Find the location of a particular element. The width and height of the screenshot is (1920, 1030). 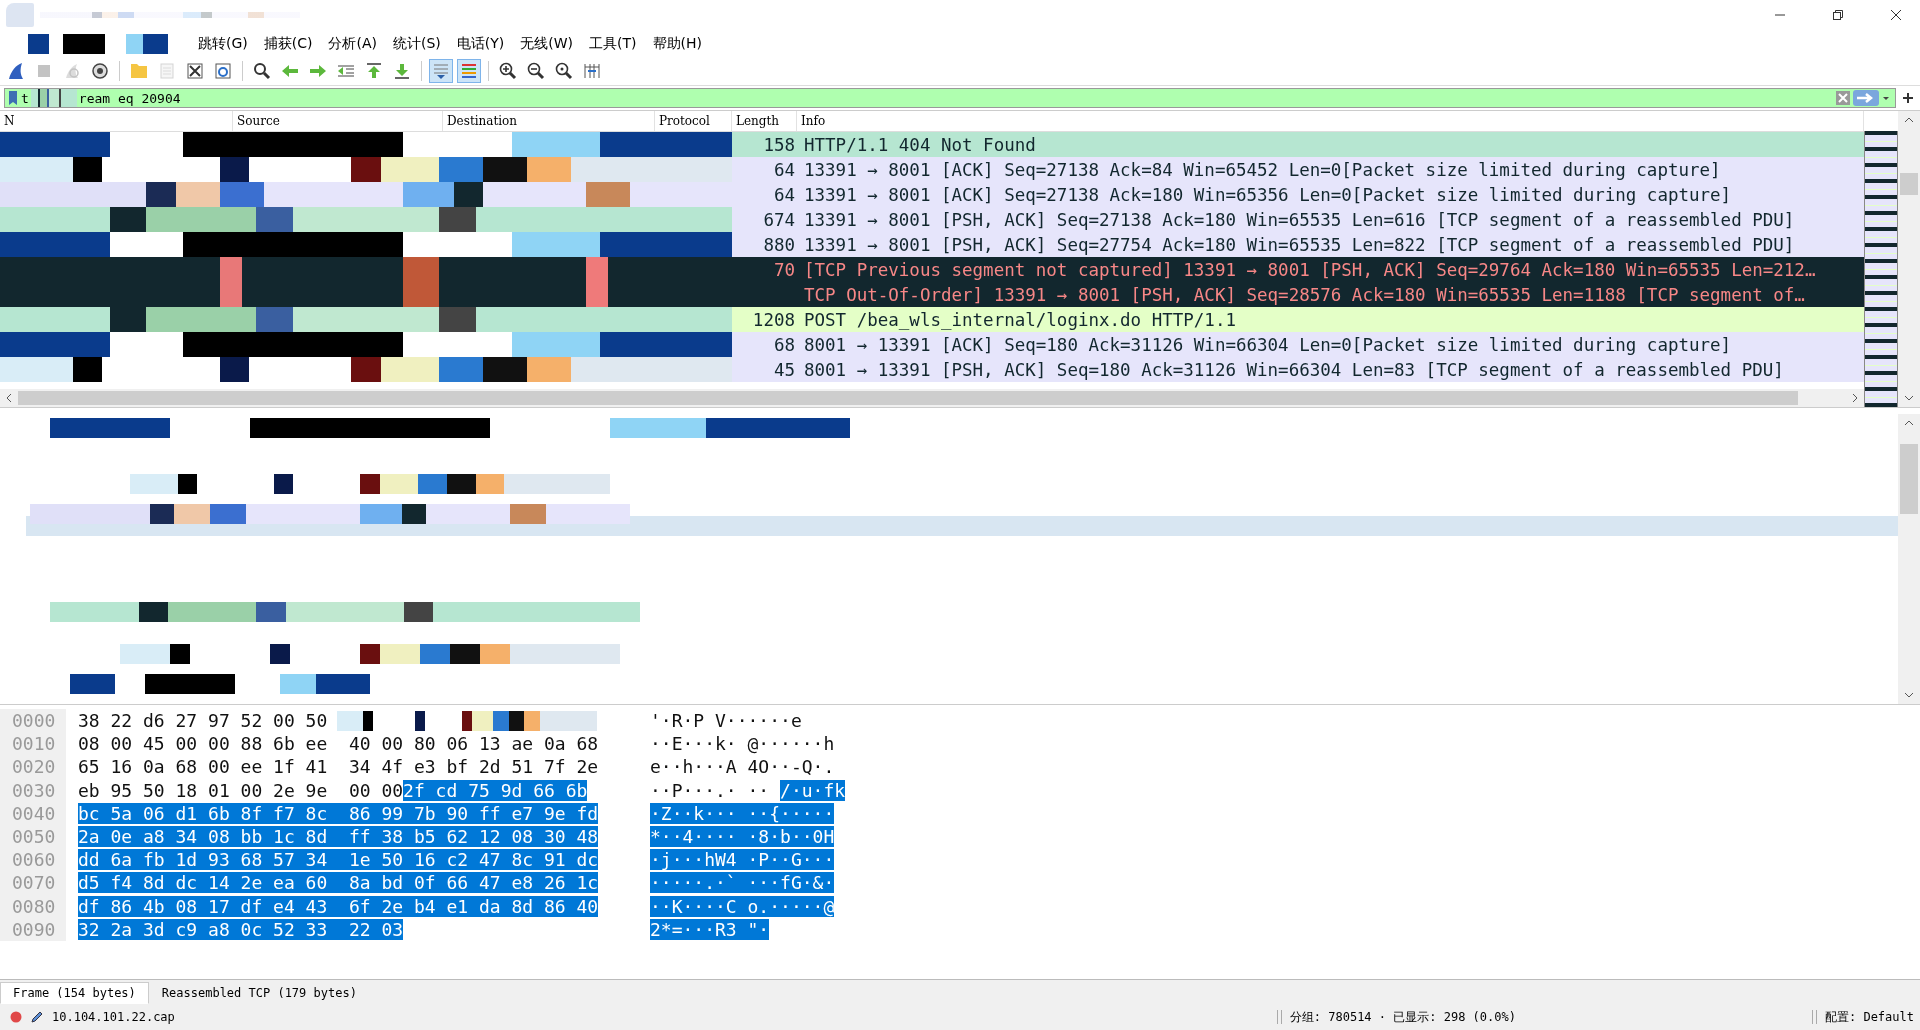

menu-item: 无线(W) is located at coordinates (547, 43).